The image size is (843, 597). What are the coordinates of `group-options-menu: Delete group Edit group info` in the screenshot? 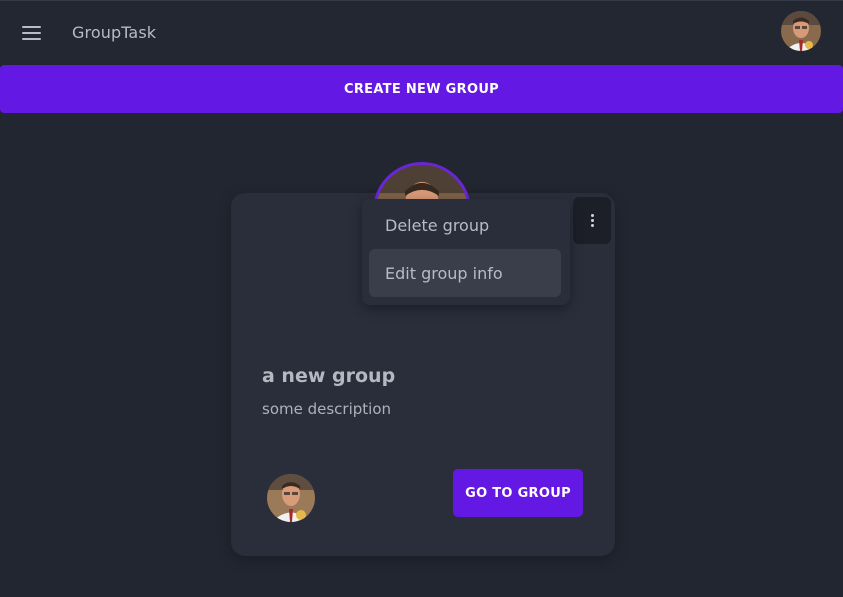 It's located at (466, 252).